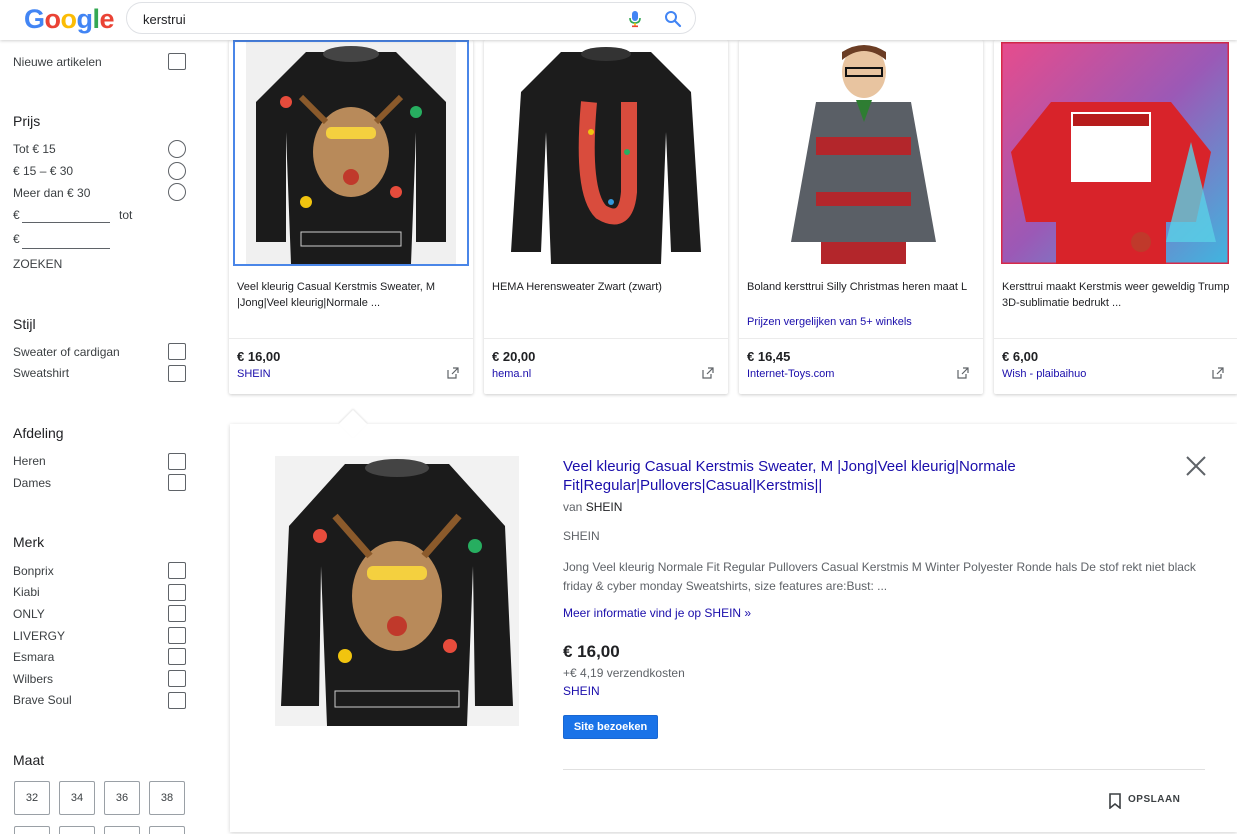 The height and width of the screenshot is (834, 1237). Describe the element at coordinates (635, 19) in the screenshot. I see `microphone-icon` at that location.